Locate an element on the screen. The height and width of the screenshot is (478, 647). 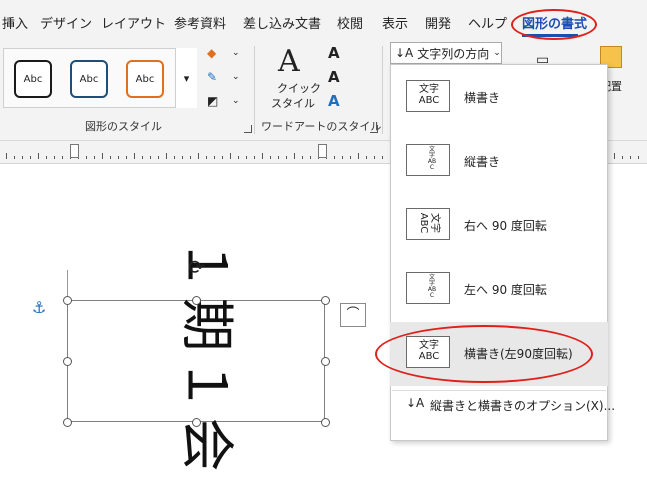
group-label-shape-styles: 図形のスタイル is located at coordinates (123, 126).